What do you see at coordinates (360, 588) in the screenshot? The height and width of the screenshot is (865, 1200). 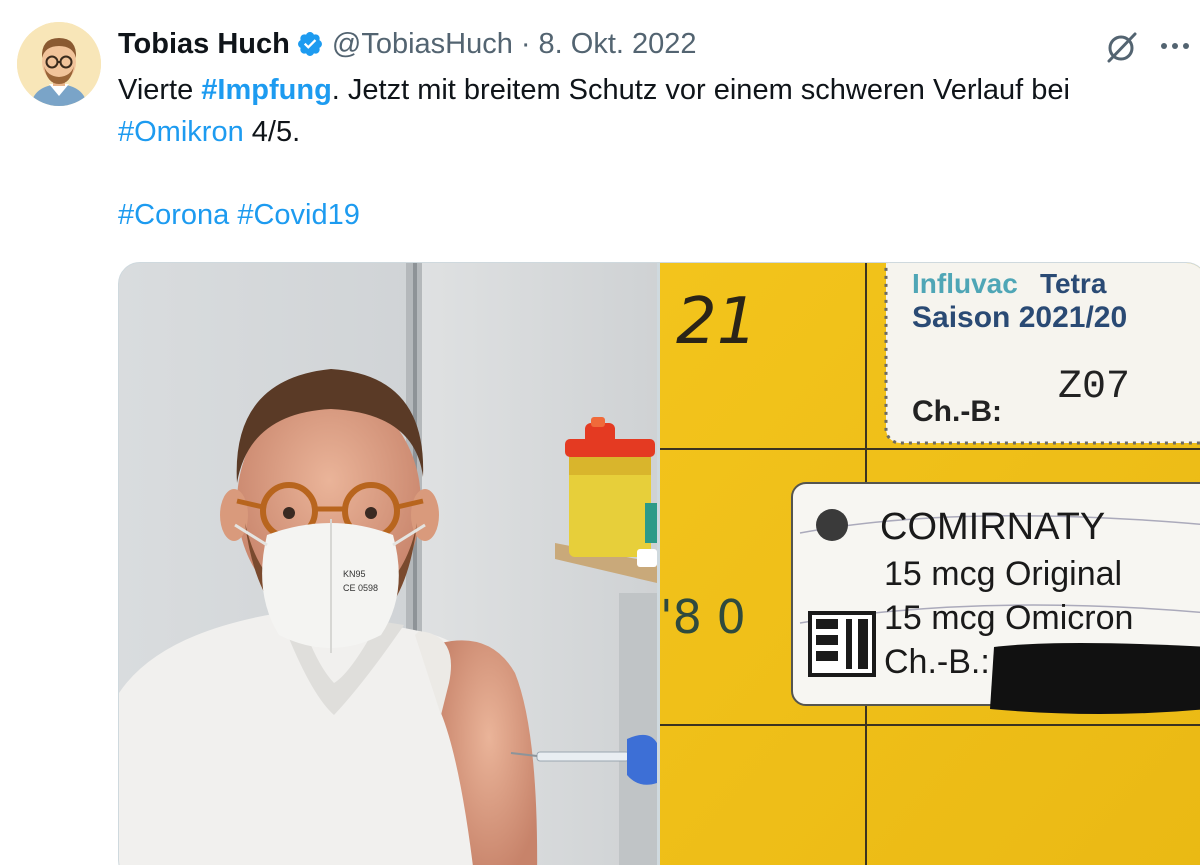 I see `mask-print-2: CE 0598` at bounding box center [360, 588].